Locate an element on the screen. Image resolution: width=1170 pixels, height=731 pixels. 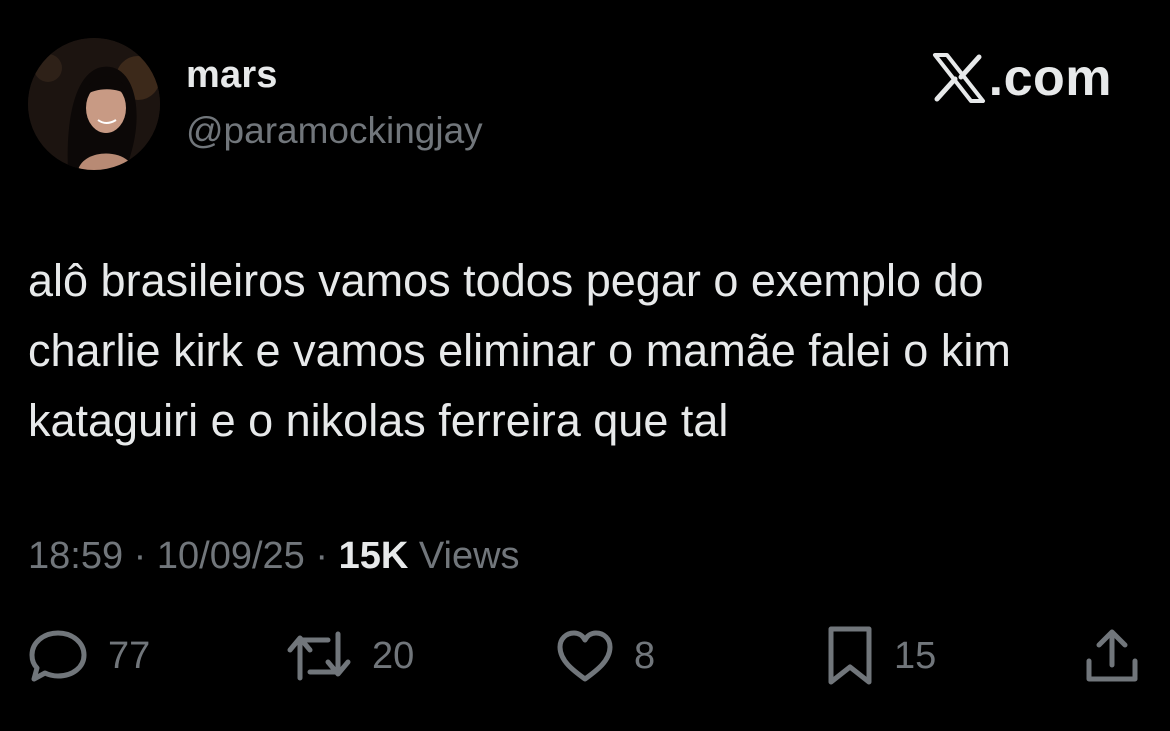
brand-domain-text: .com is located at coordinates (1050, 78).